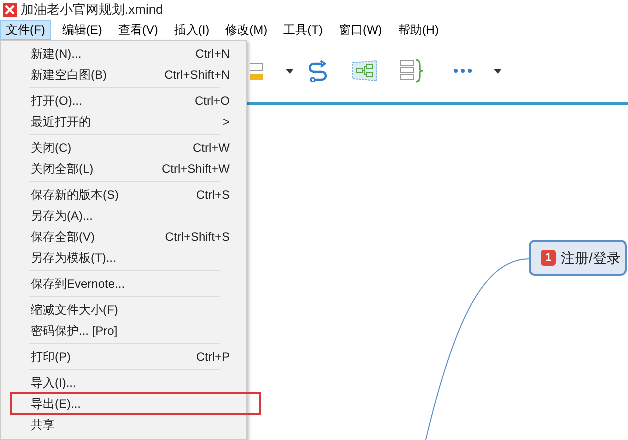 Image resolution: width=628 pixels, height=440 pixels. What do you see at coordinates (82, 30) in the screenshot?
I see `menu-title: 编辑(E)` at bounding box center [82, 30].